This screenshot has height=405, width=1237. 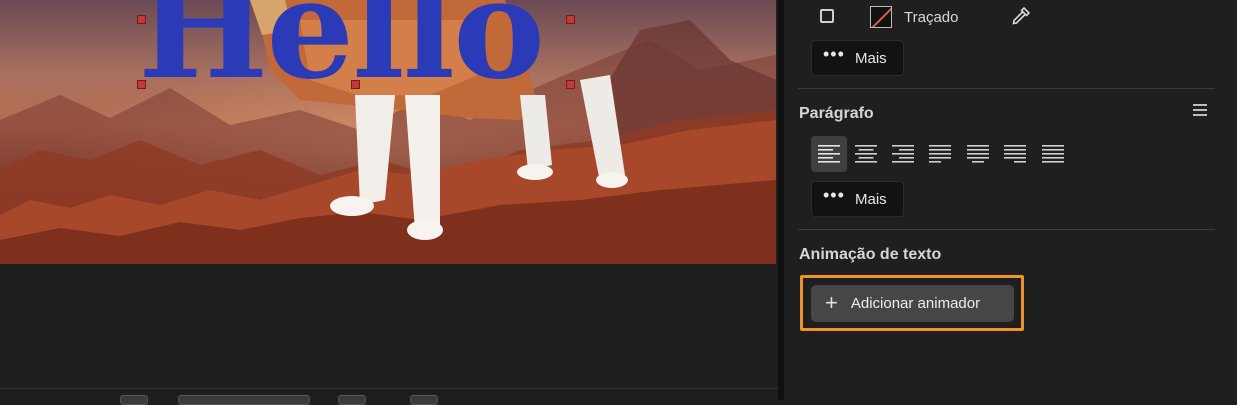 I want to click on paragraph-section-title: Parágrafo, so click(x=836, y=113).